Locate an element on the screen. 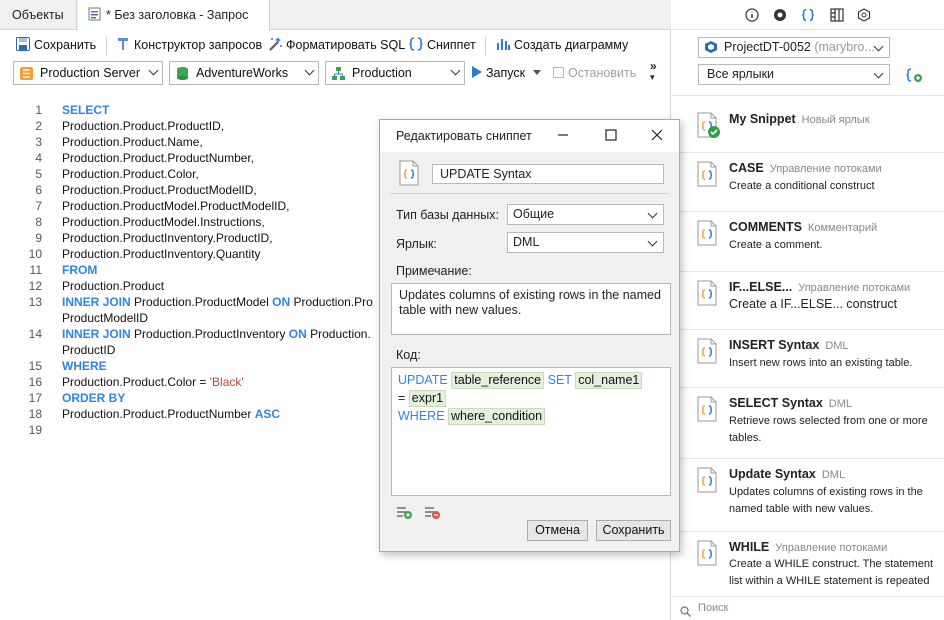 Image resolution: width=944 pixels, height=620 pixels. snippet-tag: Комментарий is located at coordinates (842, 228).